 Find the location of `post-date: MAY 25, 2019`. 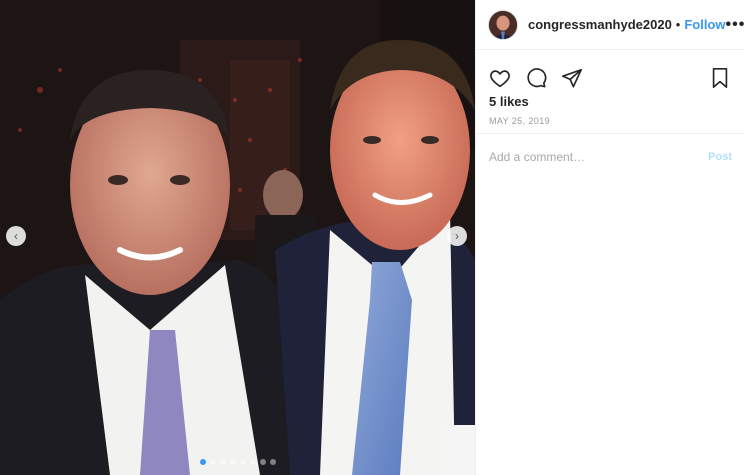

post-date: MAY 25, 2019 is located at coordinates (519, 121).